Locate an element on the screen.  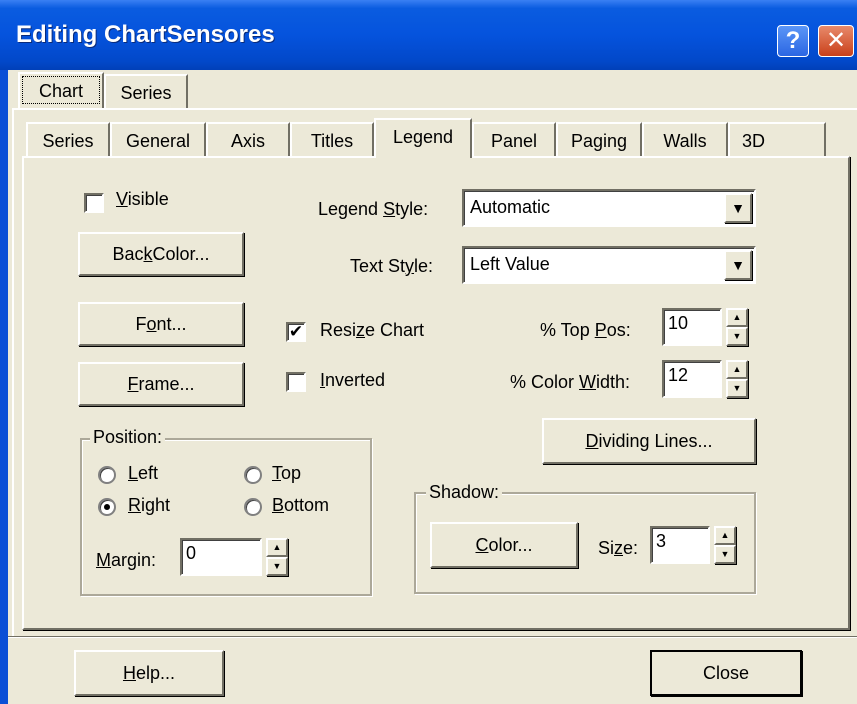
legend-style-label: Legend Style: is located at coordinates (373, 209).